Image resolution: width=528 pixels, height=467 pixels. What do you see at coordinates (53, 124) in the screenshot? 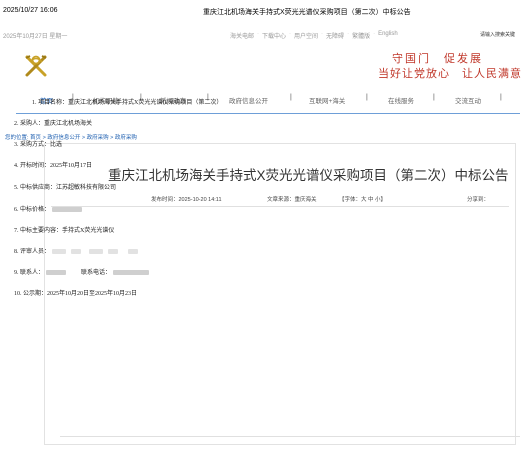
I see `content-line-purchaser: 2. 采购人：重庆江北机场海关` at bounding box center [53, 124].